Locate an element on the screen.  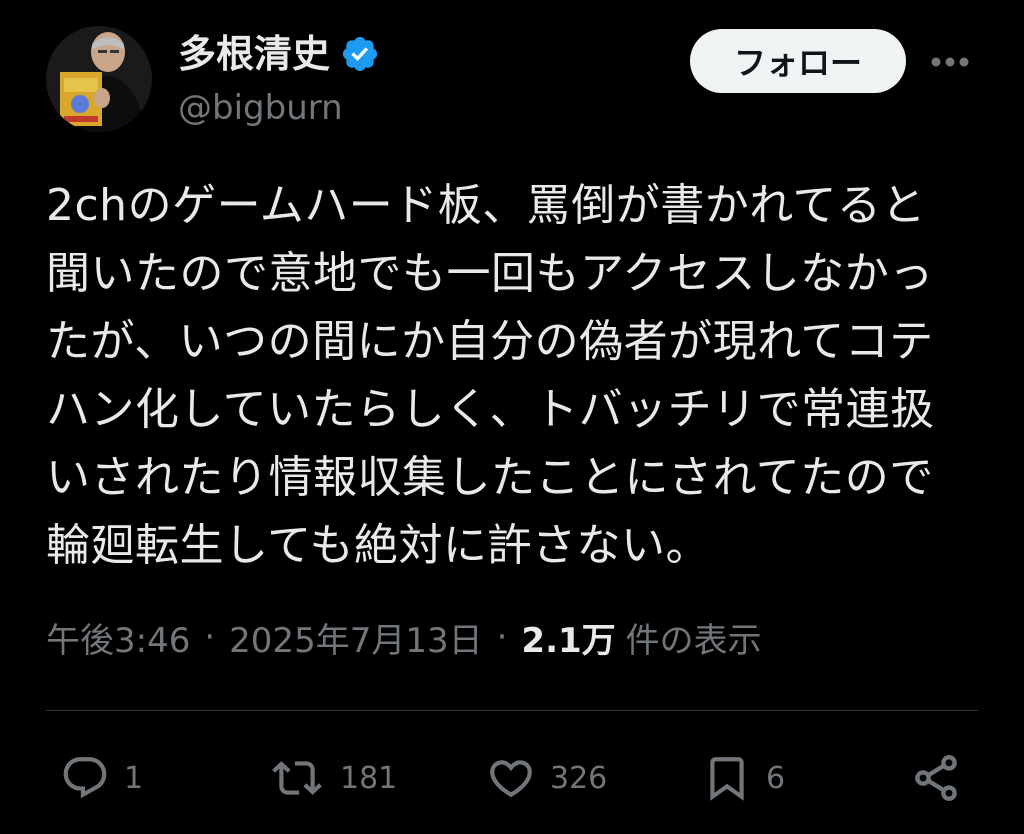
views-label: 件の表示 is located at coordinates (693, 640).